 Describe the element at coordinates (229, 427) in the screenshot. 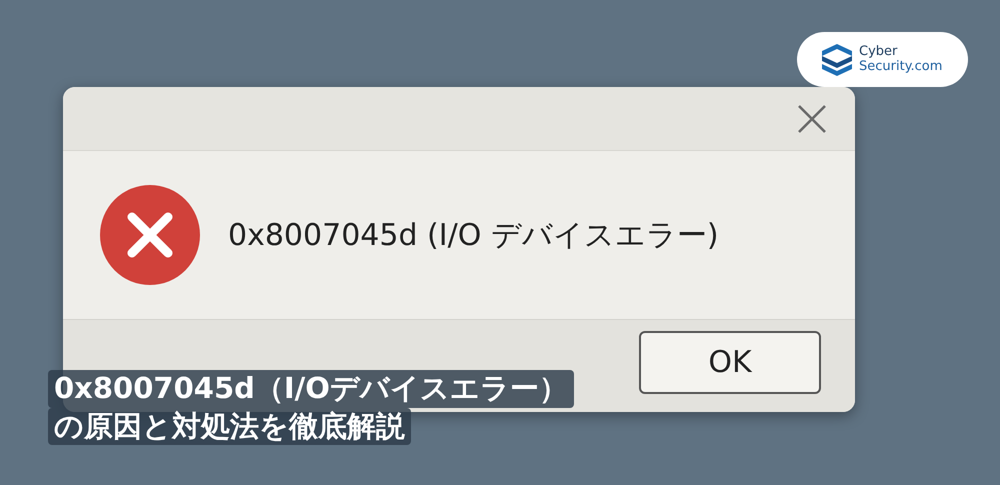

I see `headline-text: の原因と対処法を徹底解説` at that location.